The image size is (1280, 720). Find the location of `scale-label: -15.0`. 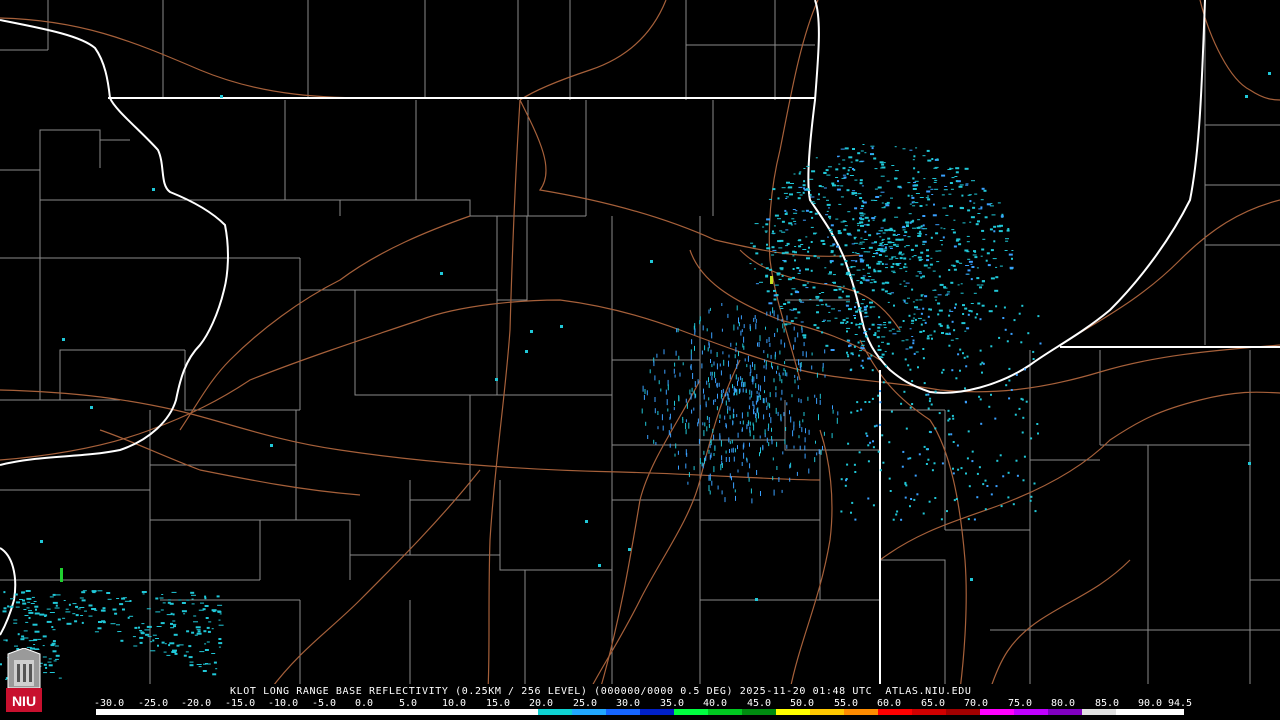

scale-label: -15.0 is located at coordinates (240, 703).